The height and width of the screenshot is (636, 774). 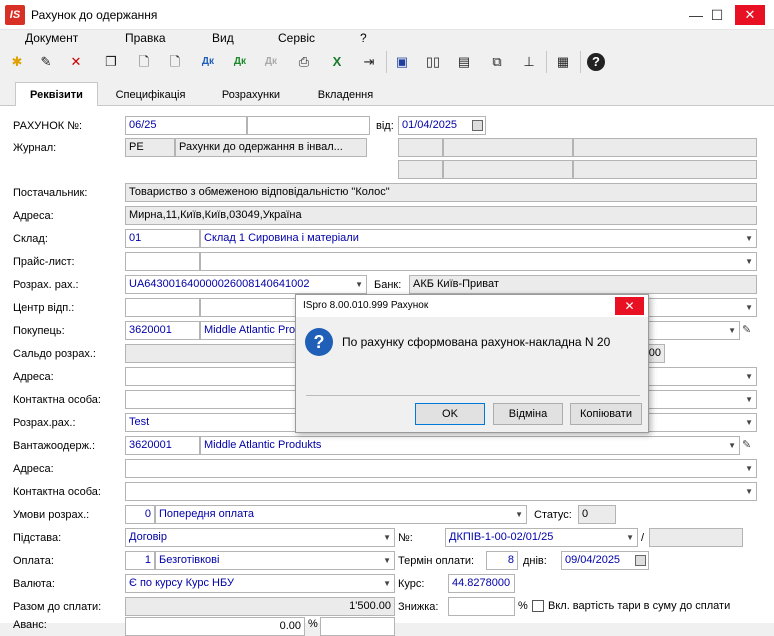 What do you see at coordinates (528, 414) in the screenshot?
I see `cancel-button: Відміна` at bounding box center [528, 414].